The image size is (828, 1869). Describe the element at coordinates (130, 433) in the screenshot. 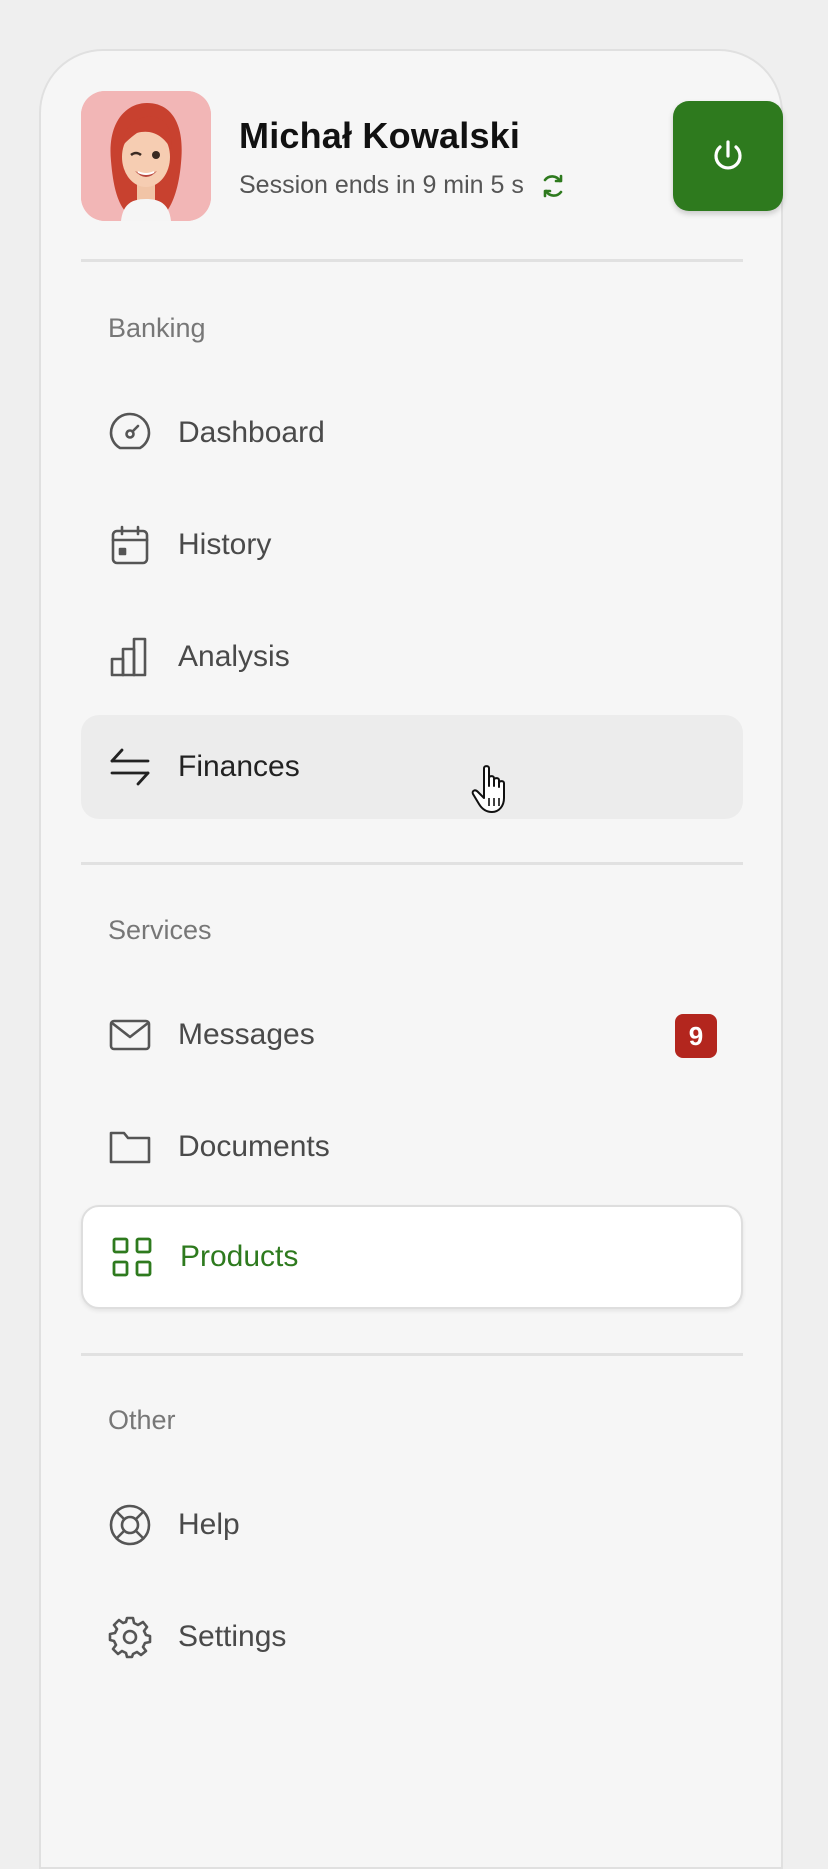

I see `gauge-icon` at that location.